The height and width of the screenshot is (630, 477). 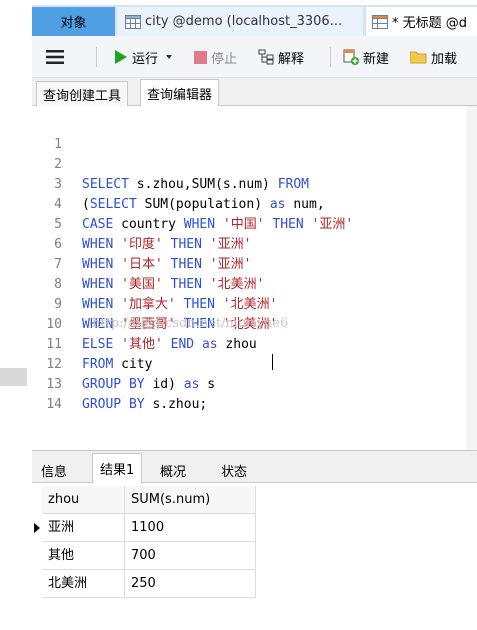 I want to click on tab-query-builder: 查询创建工具, so click(x=82, y=93).